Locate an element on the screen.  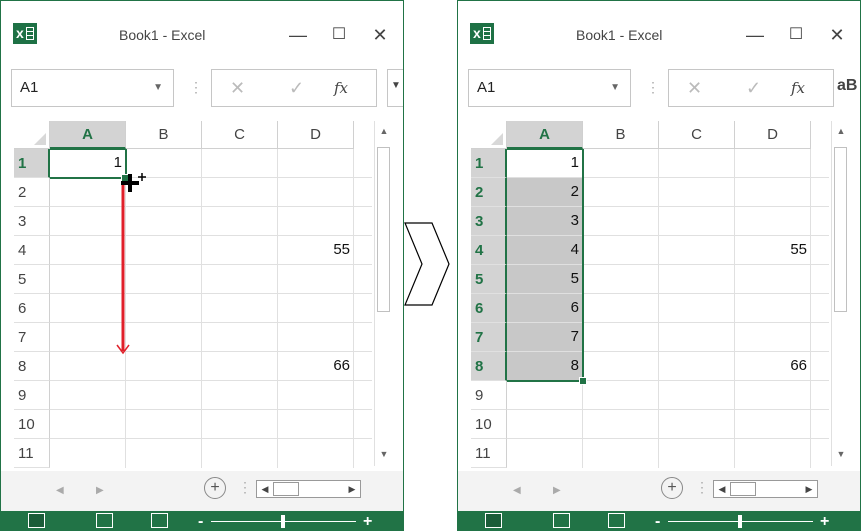
title-bar: x Book1 - Excel — ☐ ✕ is located at coordinates (202, 26).